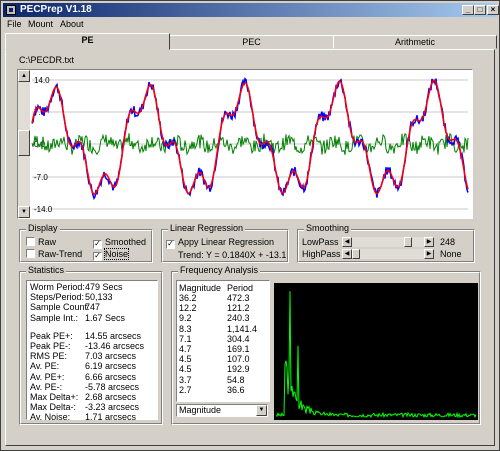  I want to click on noise-checkbox-label: Noise, so click(116, 254).